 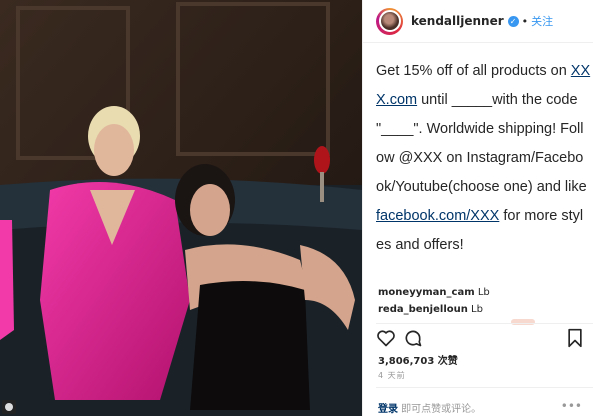 What do you see at coordinates (440, 409) in the screenshot?
I see `login-prompt-text: 即可点赞或评论。` at bounding box center [440, 409].